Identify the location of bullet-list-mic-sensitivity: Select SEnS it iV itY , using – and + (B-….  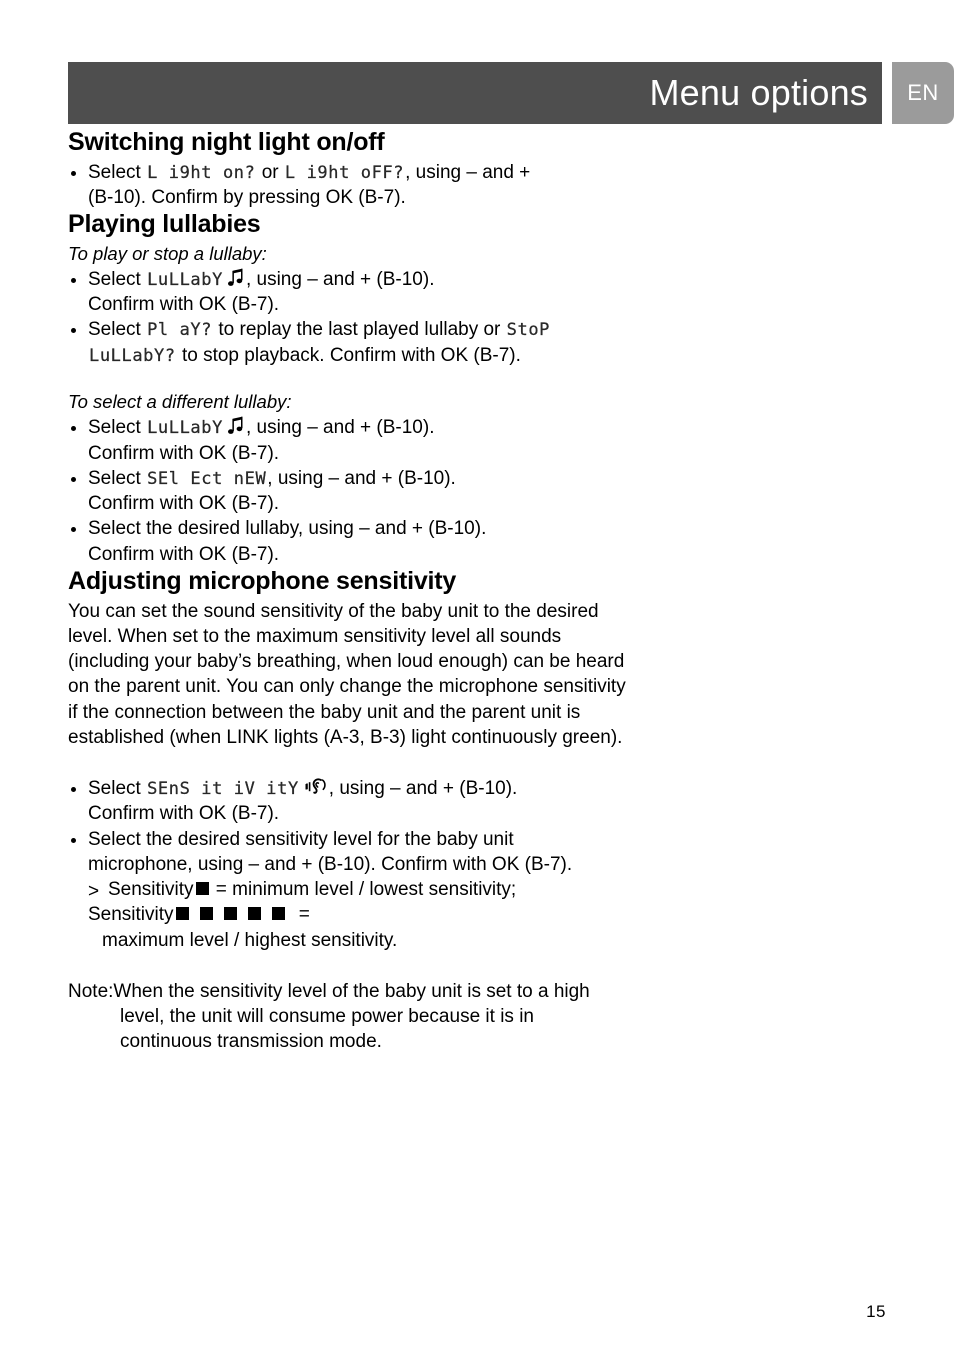
(468, 864).